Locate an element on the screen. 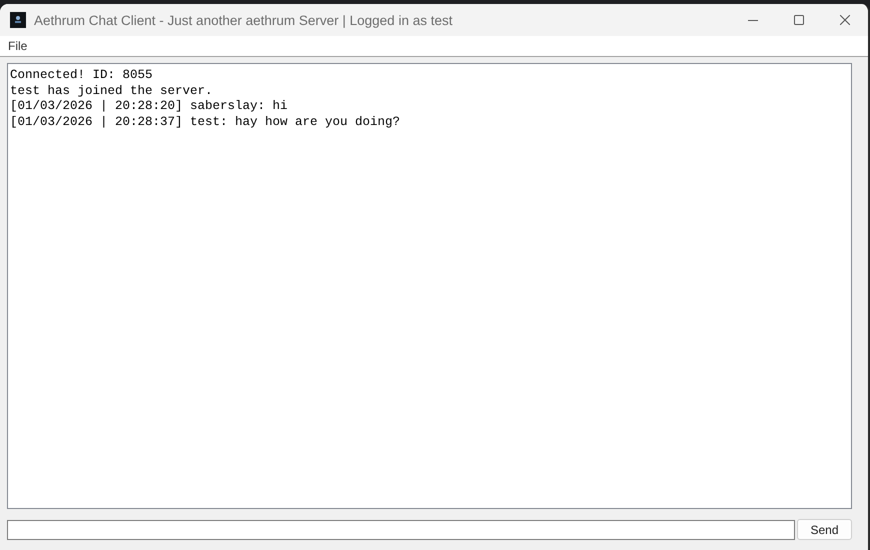 This screenshot has width=870, height=550. maximize-icon is located at coordinates (799, 20).